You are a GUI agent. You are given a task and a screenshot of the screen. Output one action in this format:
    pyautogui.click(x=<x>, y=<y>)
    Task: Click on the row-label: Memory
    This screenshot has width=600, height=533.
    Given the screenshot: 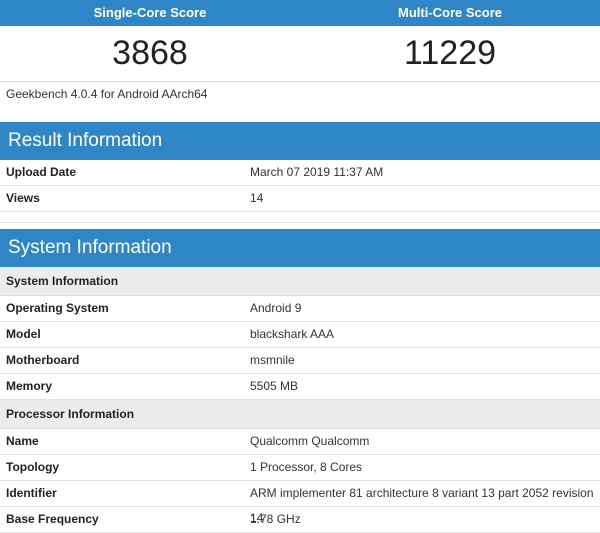 What is the action you would take?
    pyautogui.click(x=29, y=386)
    